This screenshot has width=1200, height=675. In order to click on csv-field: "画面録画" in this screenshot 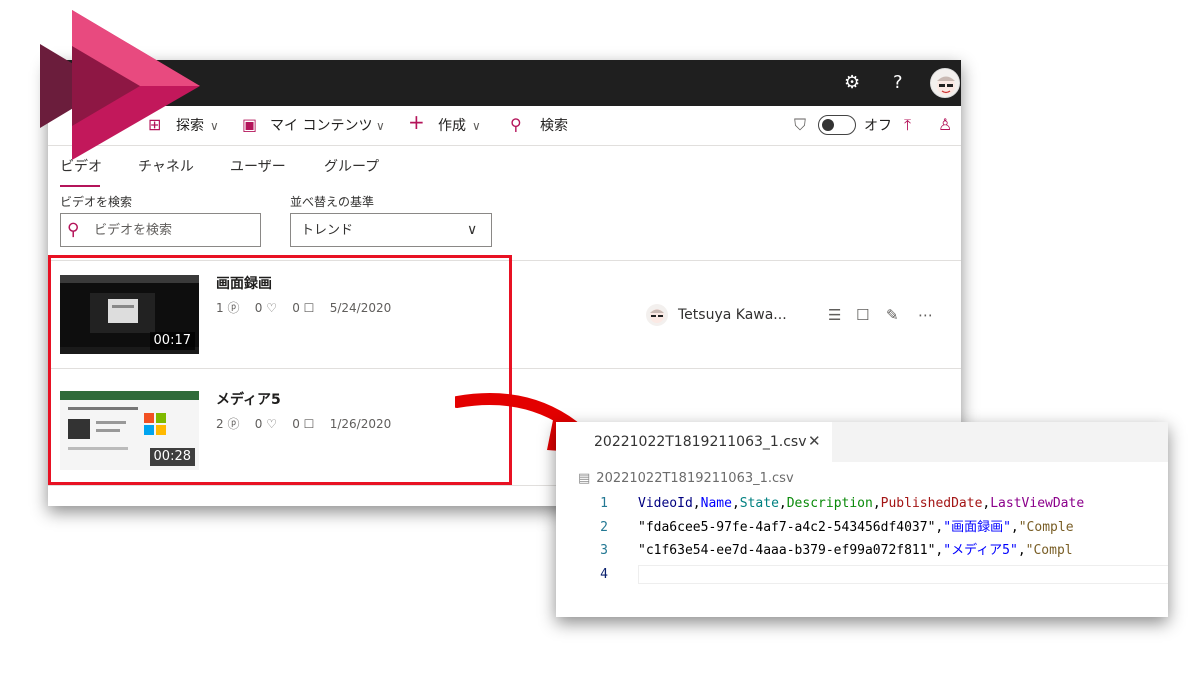, I will do `click(977, 527)`.